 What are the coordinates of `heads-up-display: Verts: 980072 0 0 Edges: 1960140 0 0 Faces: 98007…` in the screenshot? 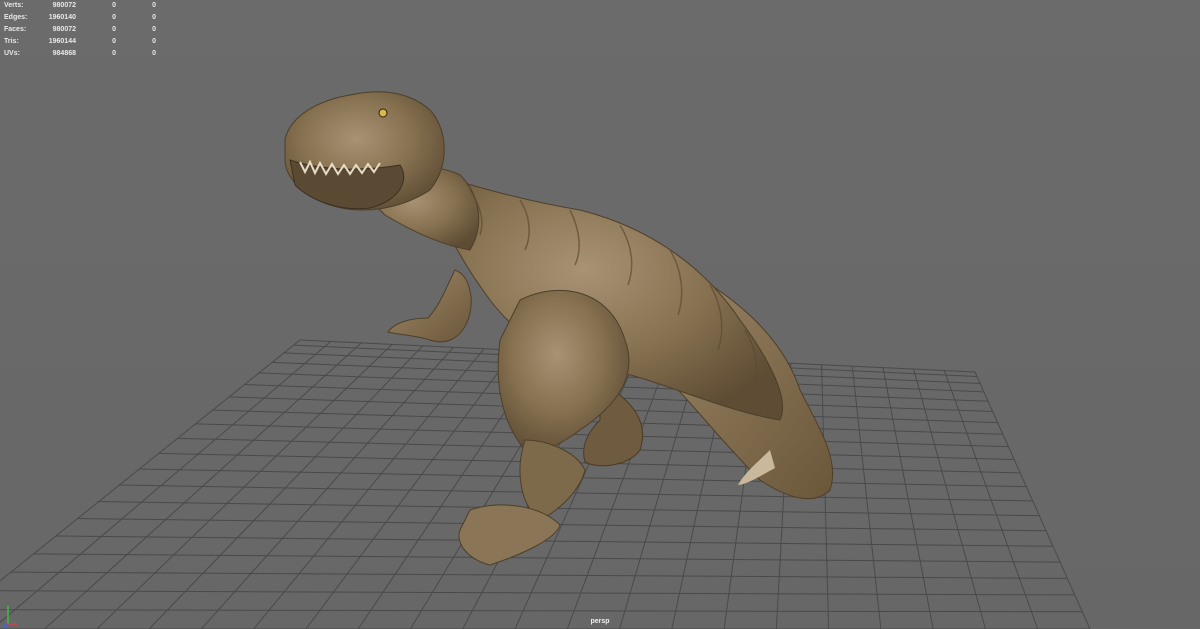 It's located at (84, 30).